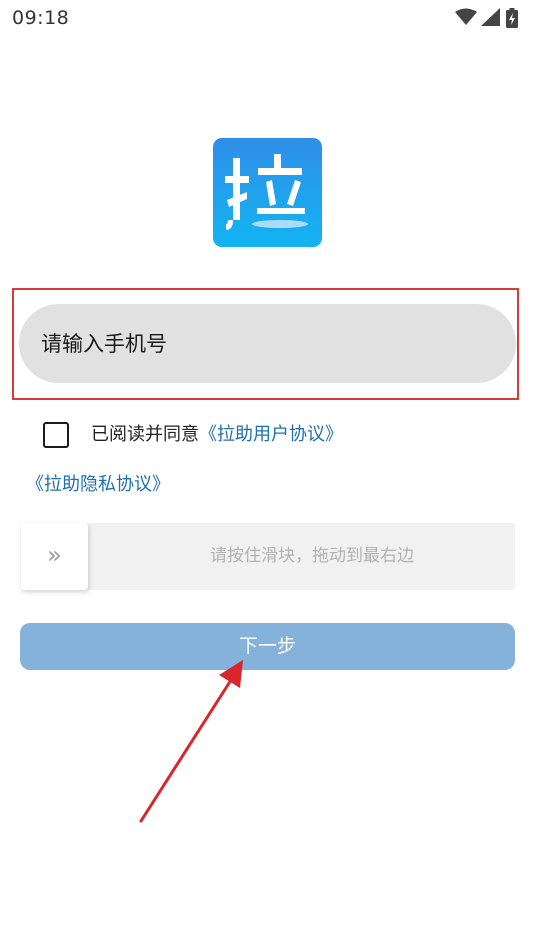  What do you see at coordinates (267, 646) in the screenshot?
I see `next-step-button: 下一步` at bounding box center [267, 646].